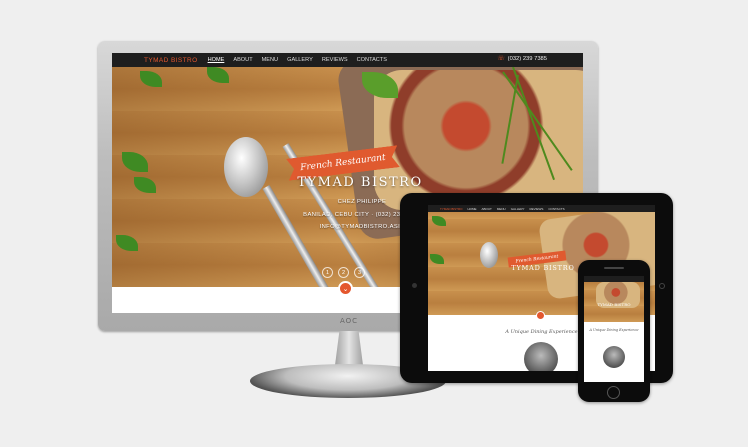 The height and width of the screenshot is (447, 748). I want to click on nav-about: ABOUT, so click(242, 60).